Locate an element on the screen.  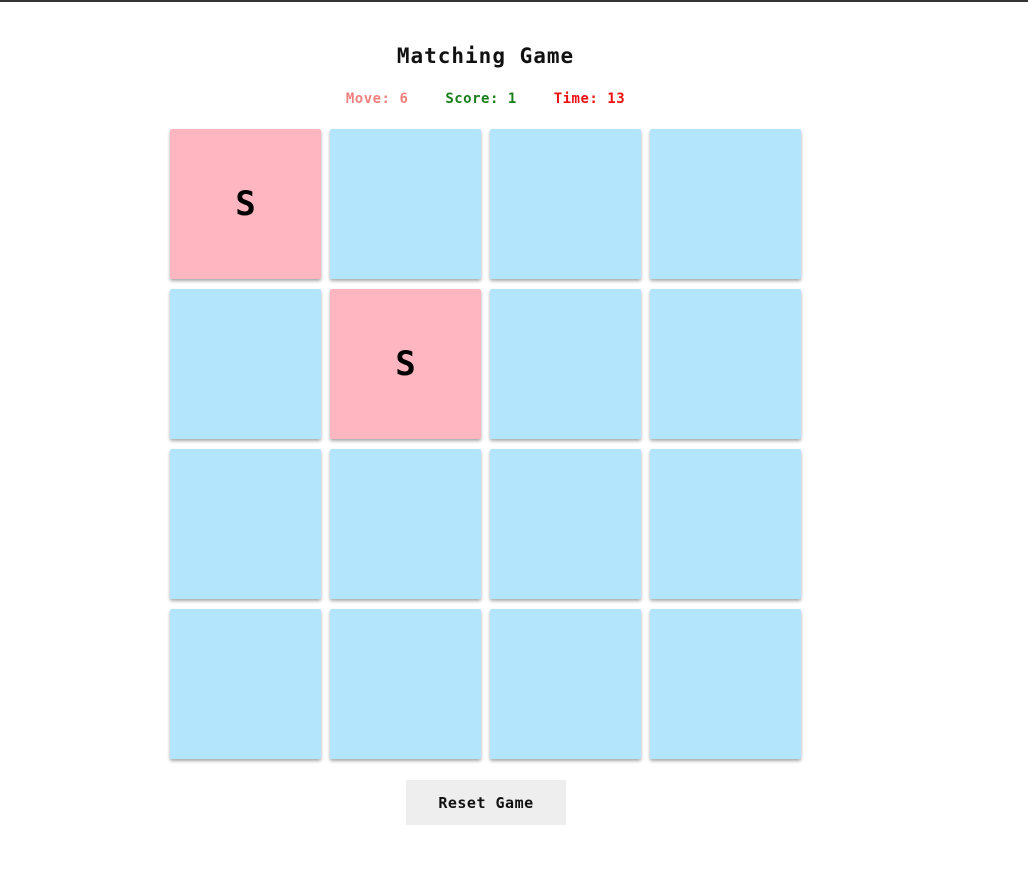
move-label: Move: is located at coordinates (368, 99).